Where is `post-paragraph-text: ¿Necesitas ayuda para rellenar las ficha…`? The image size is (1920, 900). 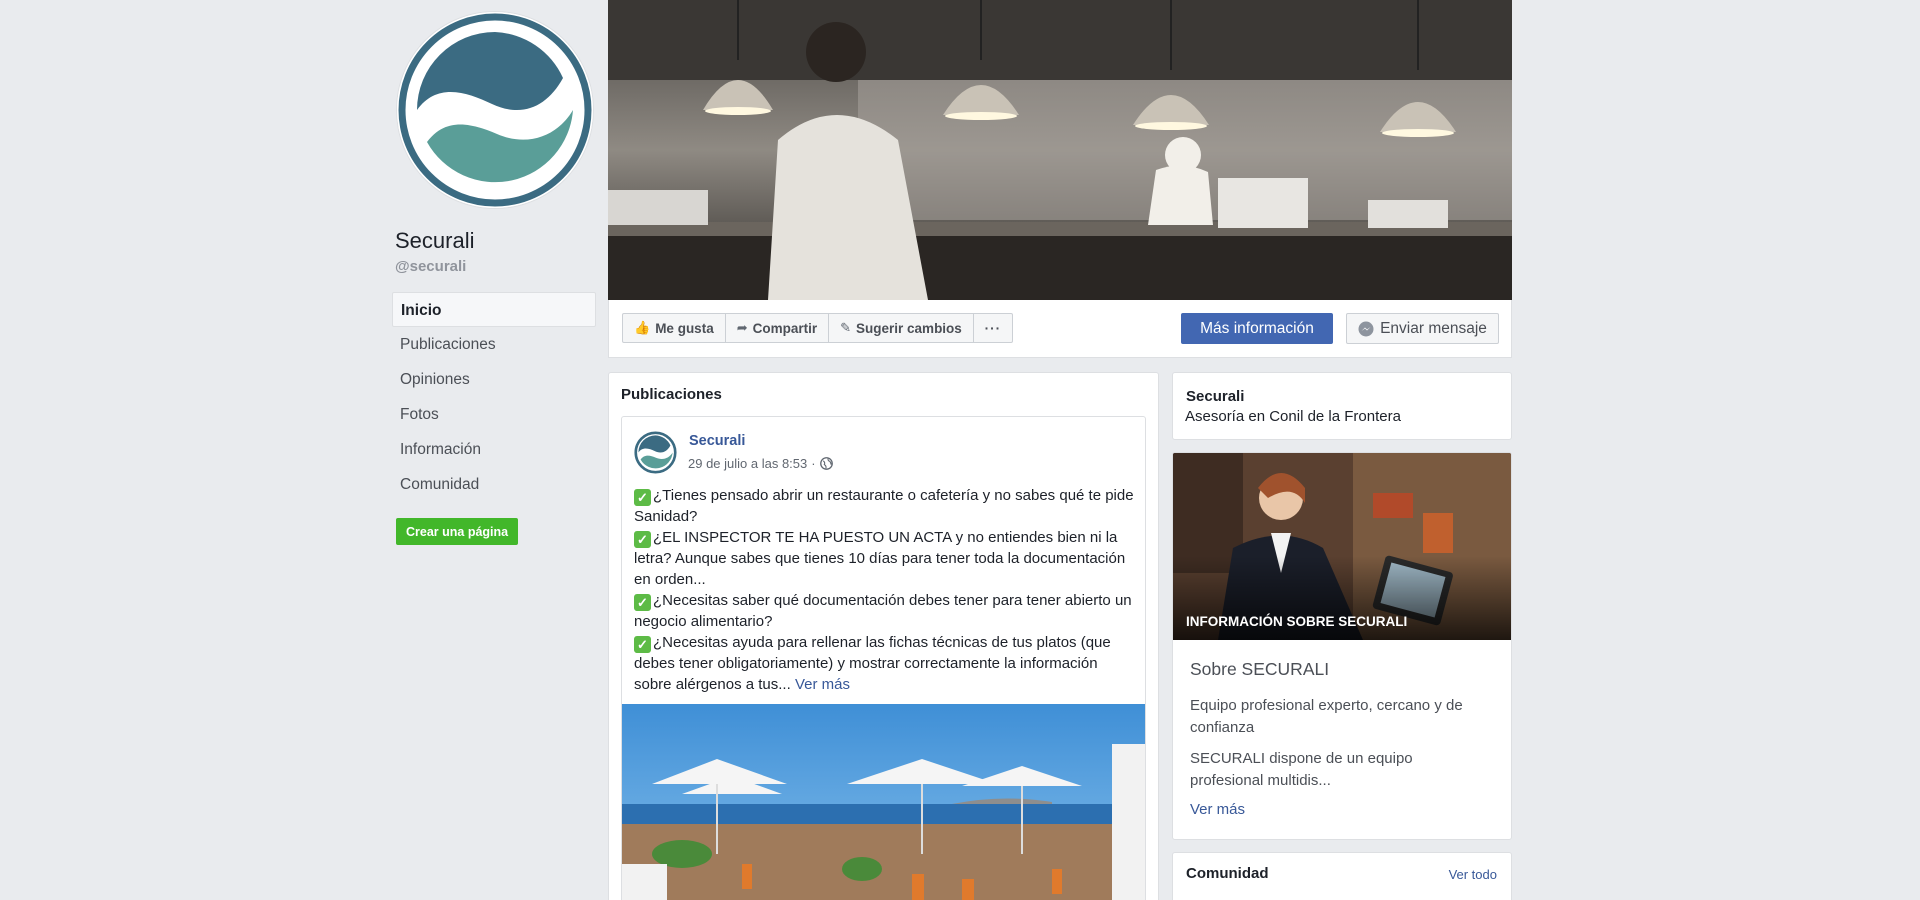 post-paragraph-text: ¿Necesitas ayuda para rellenar las ficha… is located at coordinates (872, 663).